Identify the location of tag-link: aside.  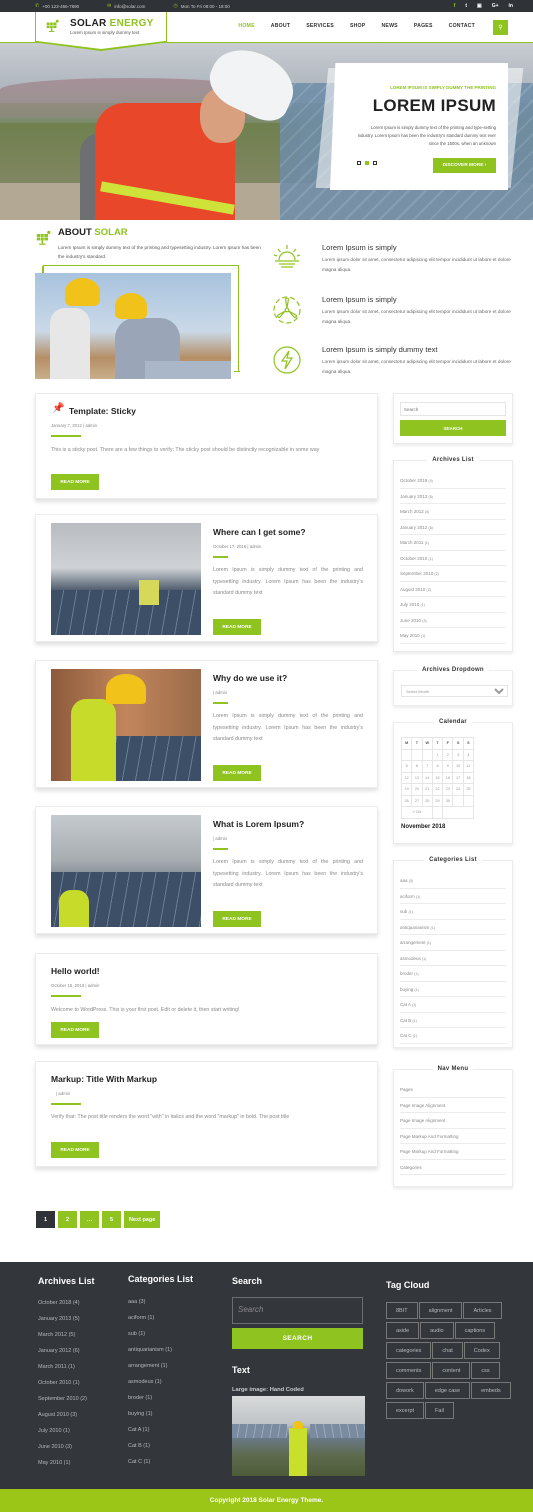
(403, 1330).